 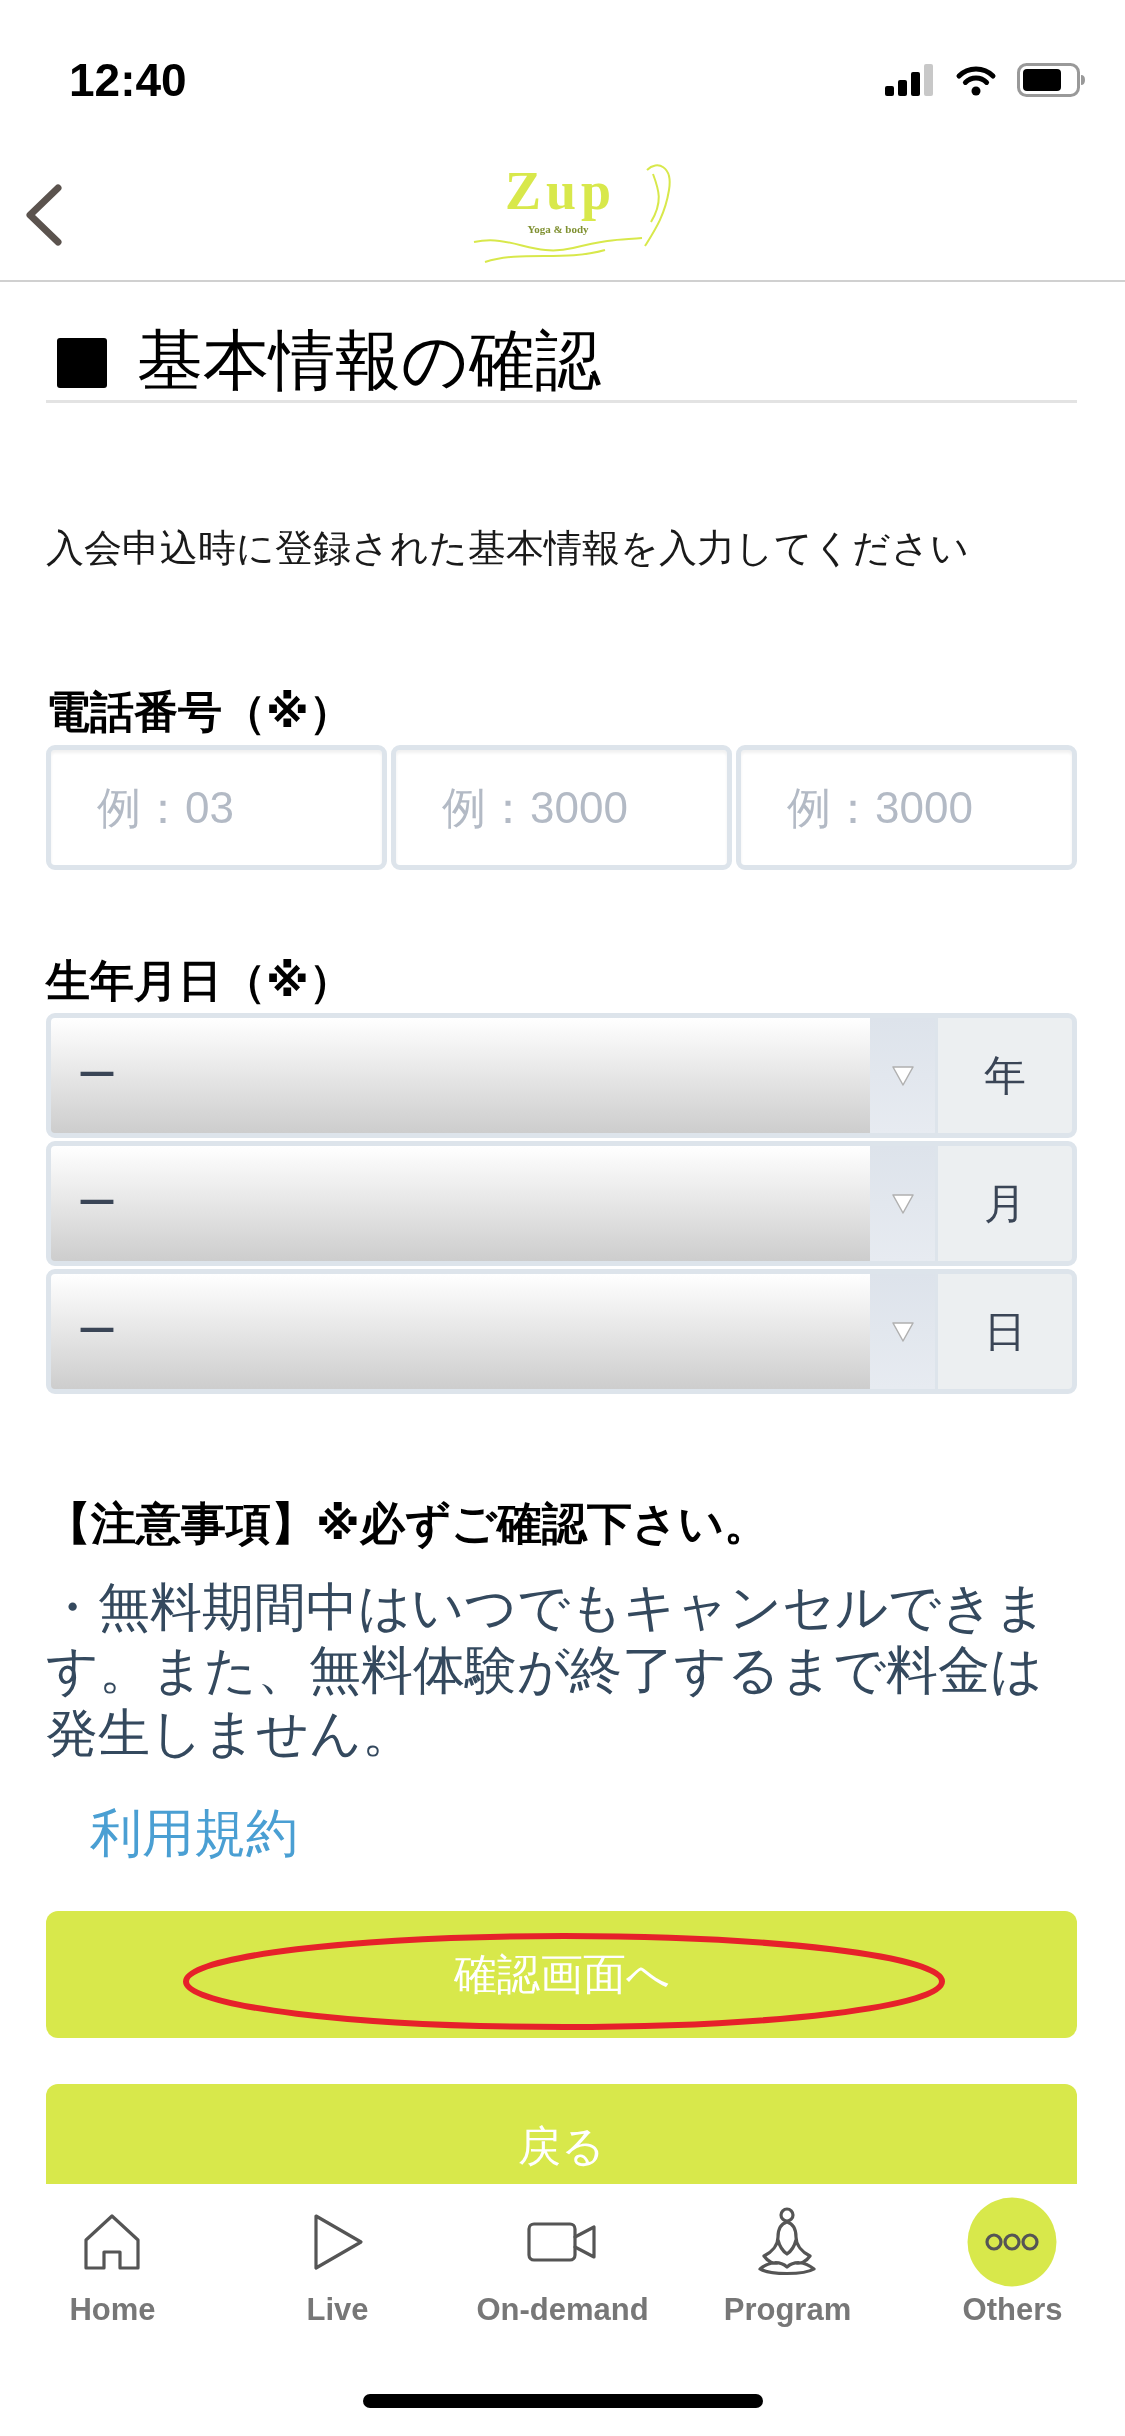 What do you see at coordinates (1052, 80) in the screenshot?
I see `battery-icon` at bounding box center [1052, 80].